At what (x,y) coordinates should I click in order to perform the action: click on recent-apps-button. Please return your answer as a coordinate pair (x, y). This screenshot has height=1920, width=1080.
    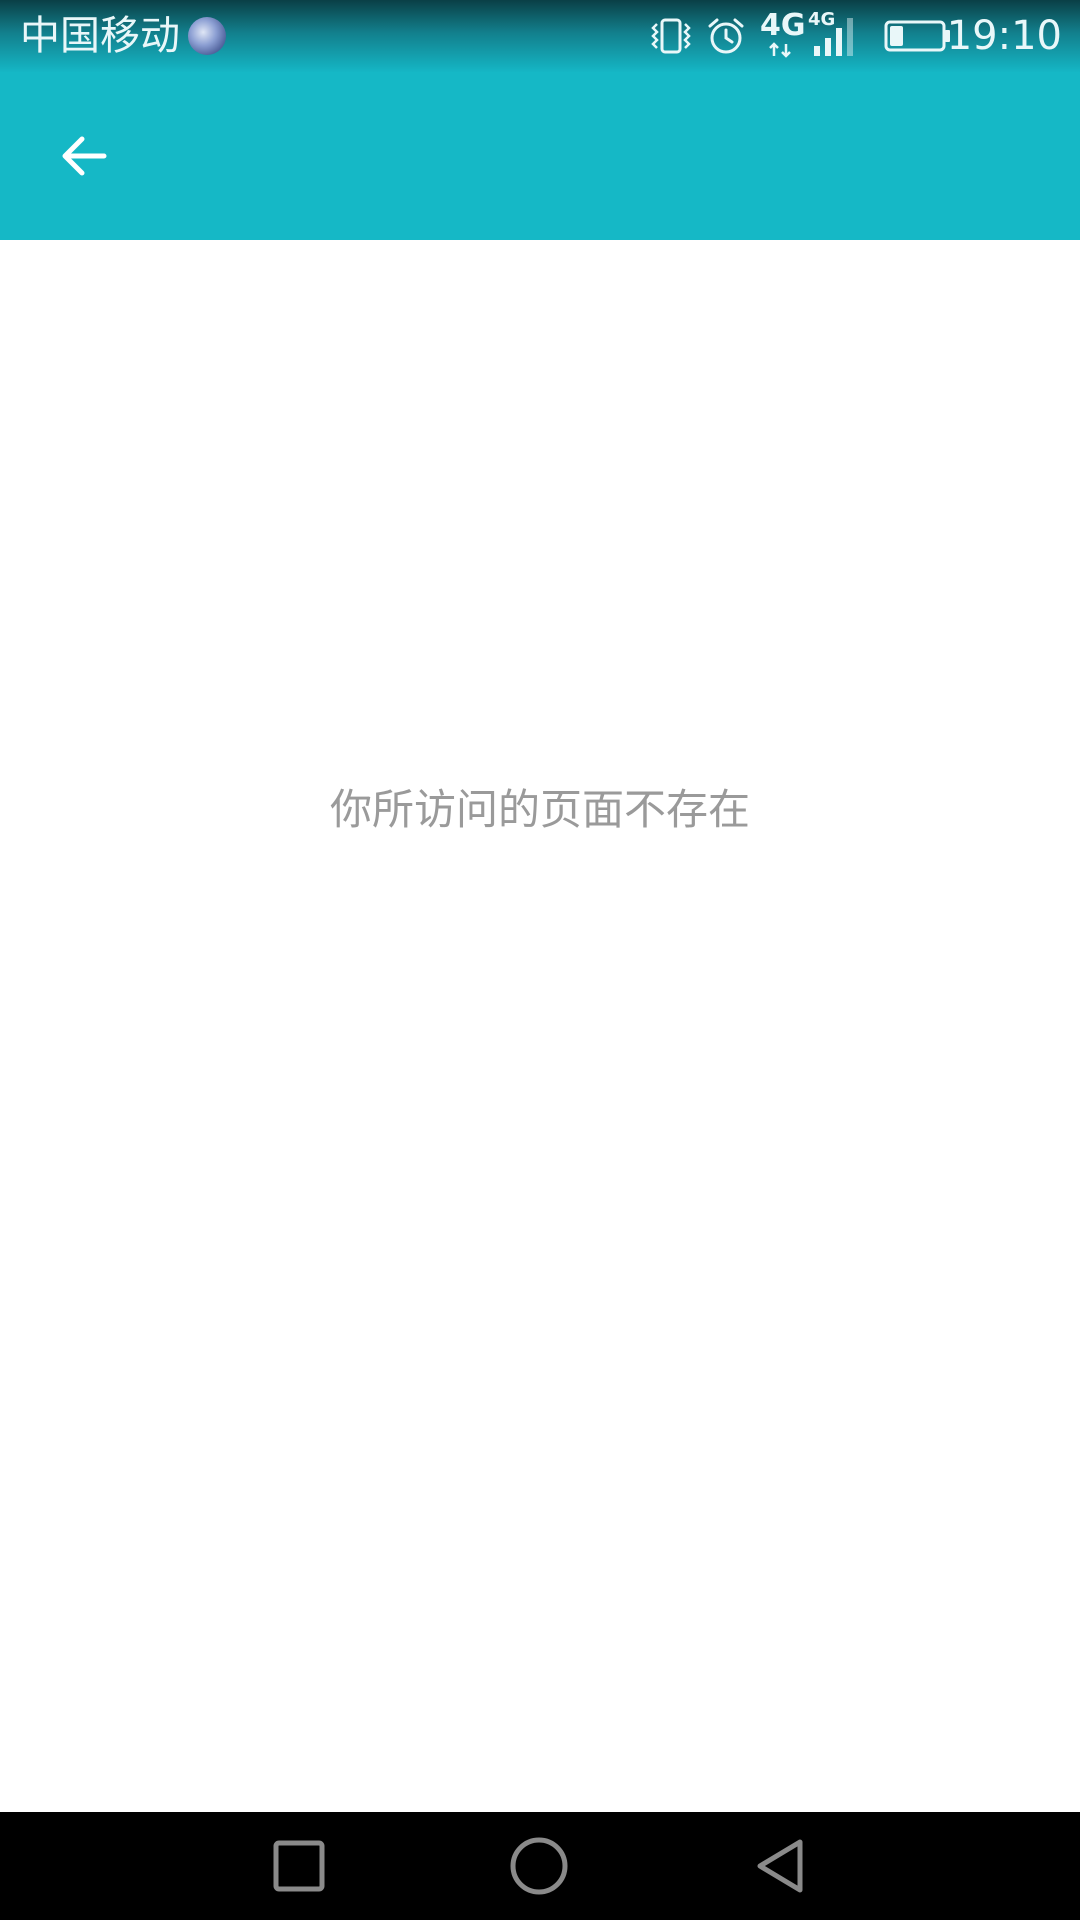
    Looking at the image, I should click on (299, 1866).